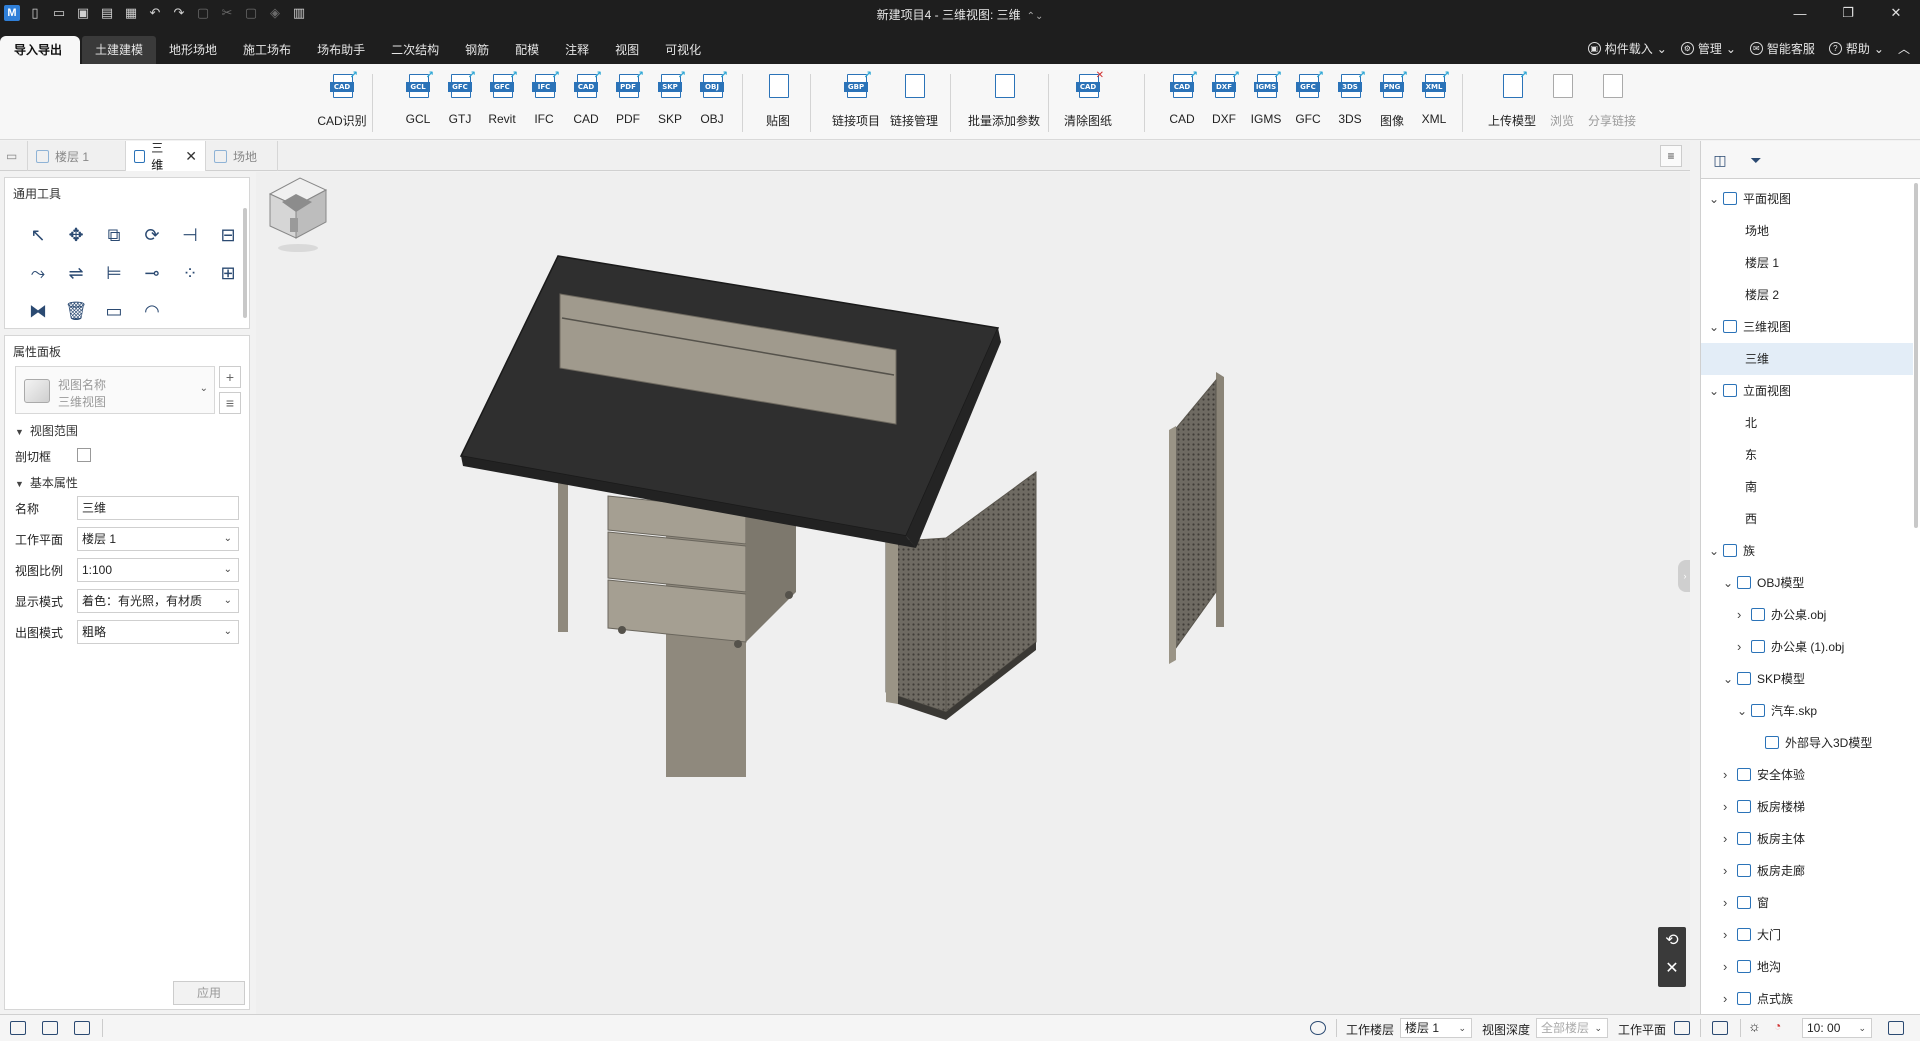 The width and height of the screenshot is (1920, 1041). I want to click on select-tool-icon: ↖, so click(38, 235).